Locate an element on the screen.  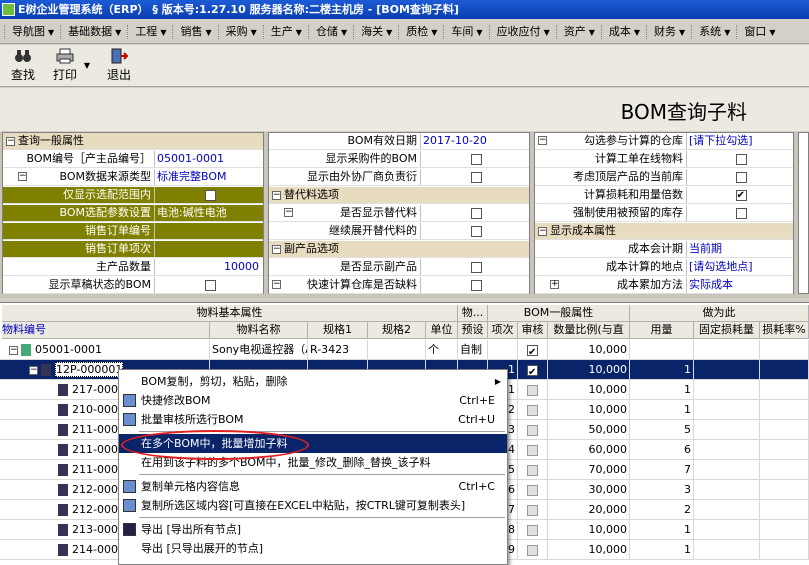
menu-item-13: 财务 ▼ is located at coordinates (663, 31).